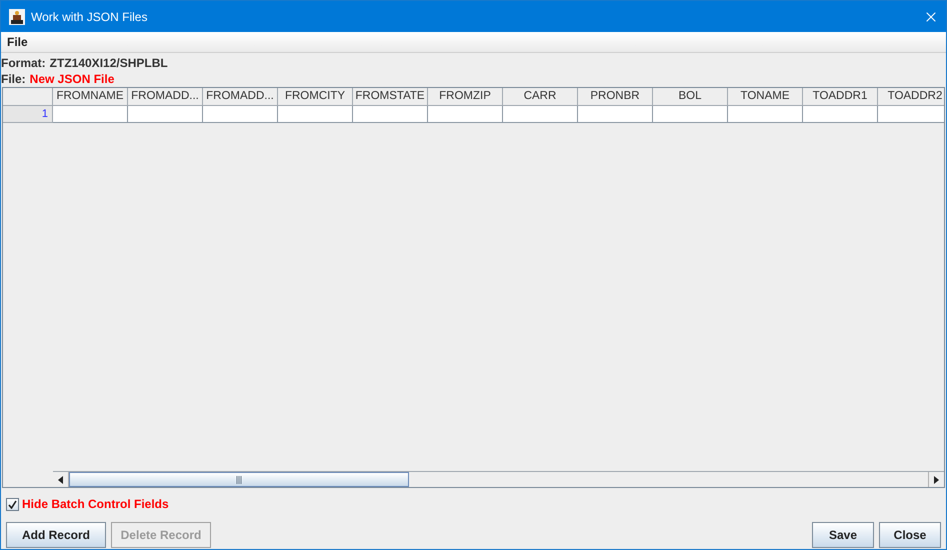 The height and width of the screenshot is (550, 947). I want to click on app-icon, so click(17, 16).